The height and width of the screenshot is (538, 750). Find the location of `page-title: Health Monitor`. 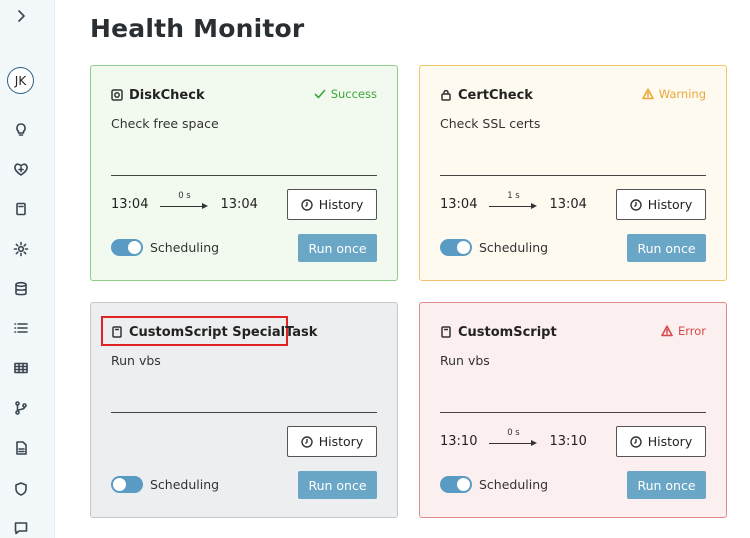

page-title: Health Monitor is located at coordinates (197, 28).